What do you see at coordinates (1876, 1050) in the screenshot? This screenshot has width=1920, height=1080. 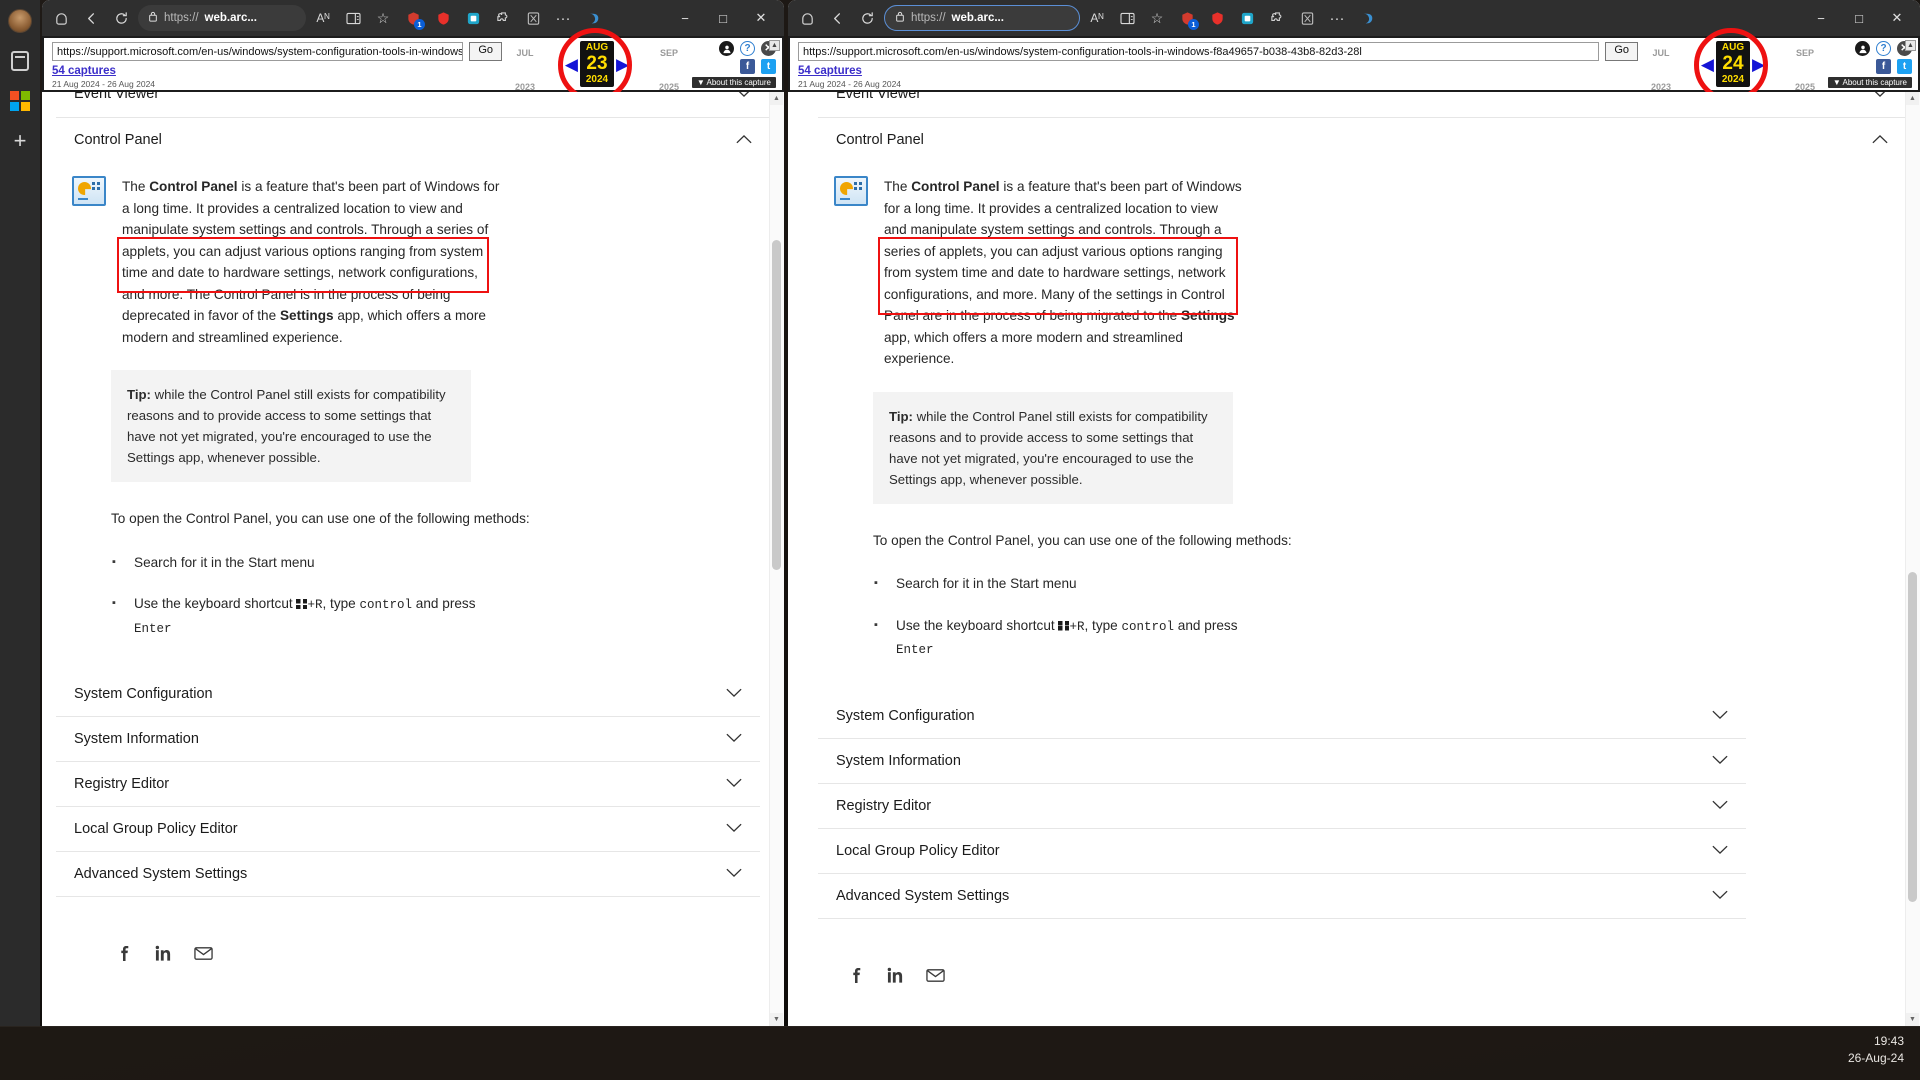 I see `system-clock: 19:43 26-Aug-24` at bounding box center [1876, 1050].